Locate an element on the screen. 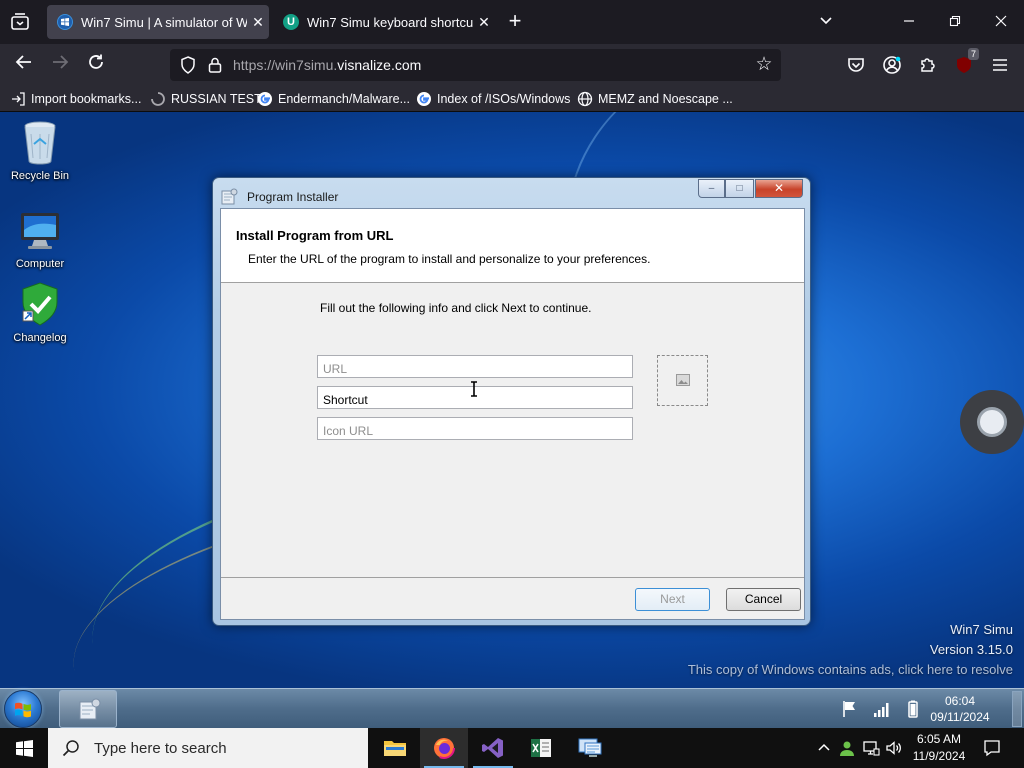  account-icon is located at coordinates (892, 65).